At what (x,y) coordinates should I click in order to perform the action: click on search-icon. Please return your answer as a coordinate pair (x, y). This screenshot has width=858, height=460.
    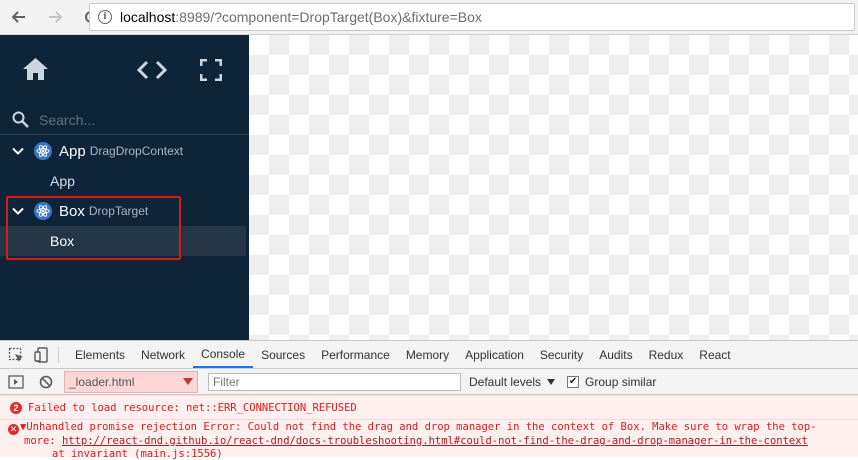
    Looking at the image, I should click on (20, 119).